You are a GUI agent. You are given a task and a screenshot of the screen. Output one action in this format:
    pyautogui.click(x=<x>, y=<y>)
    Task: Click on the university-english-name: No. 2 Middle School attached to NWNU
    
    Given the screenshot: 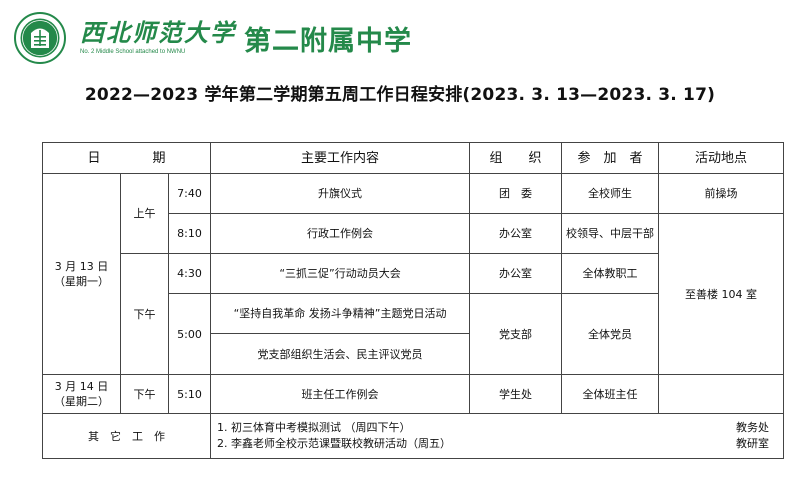 What is the action you would take?
    pyautogui.click(x=133, y=52)
    